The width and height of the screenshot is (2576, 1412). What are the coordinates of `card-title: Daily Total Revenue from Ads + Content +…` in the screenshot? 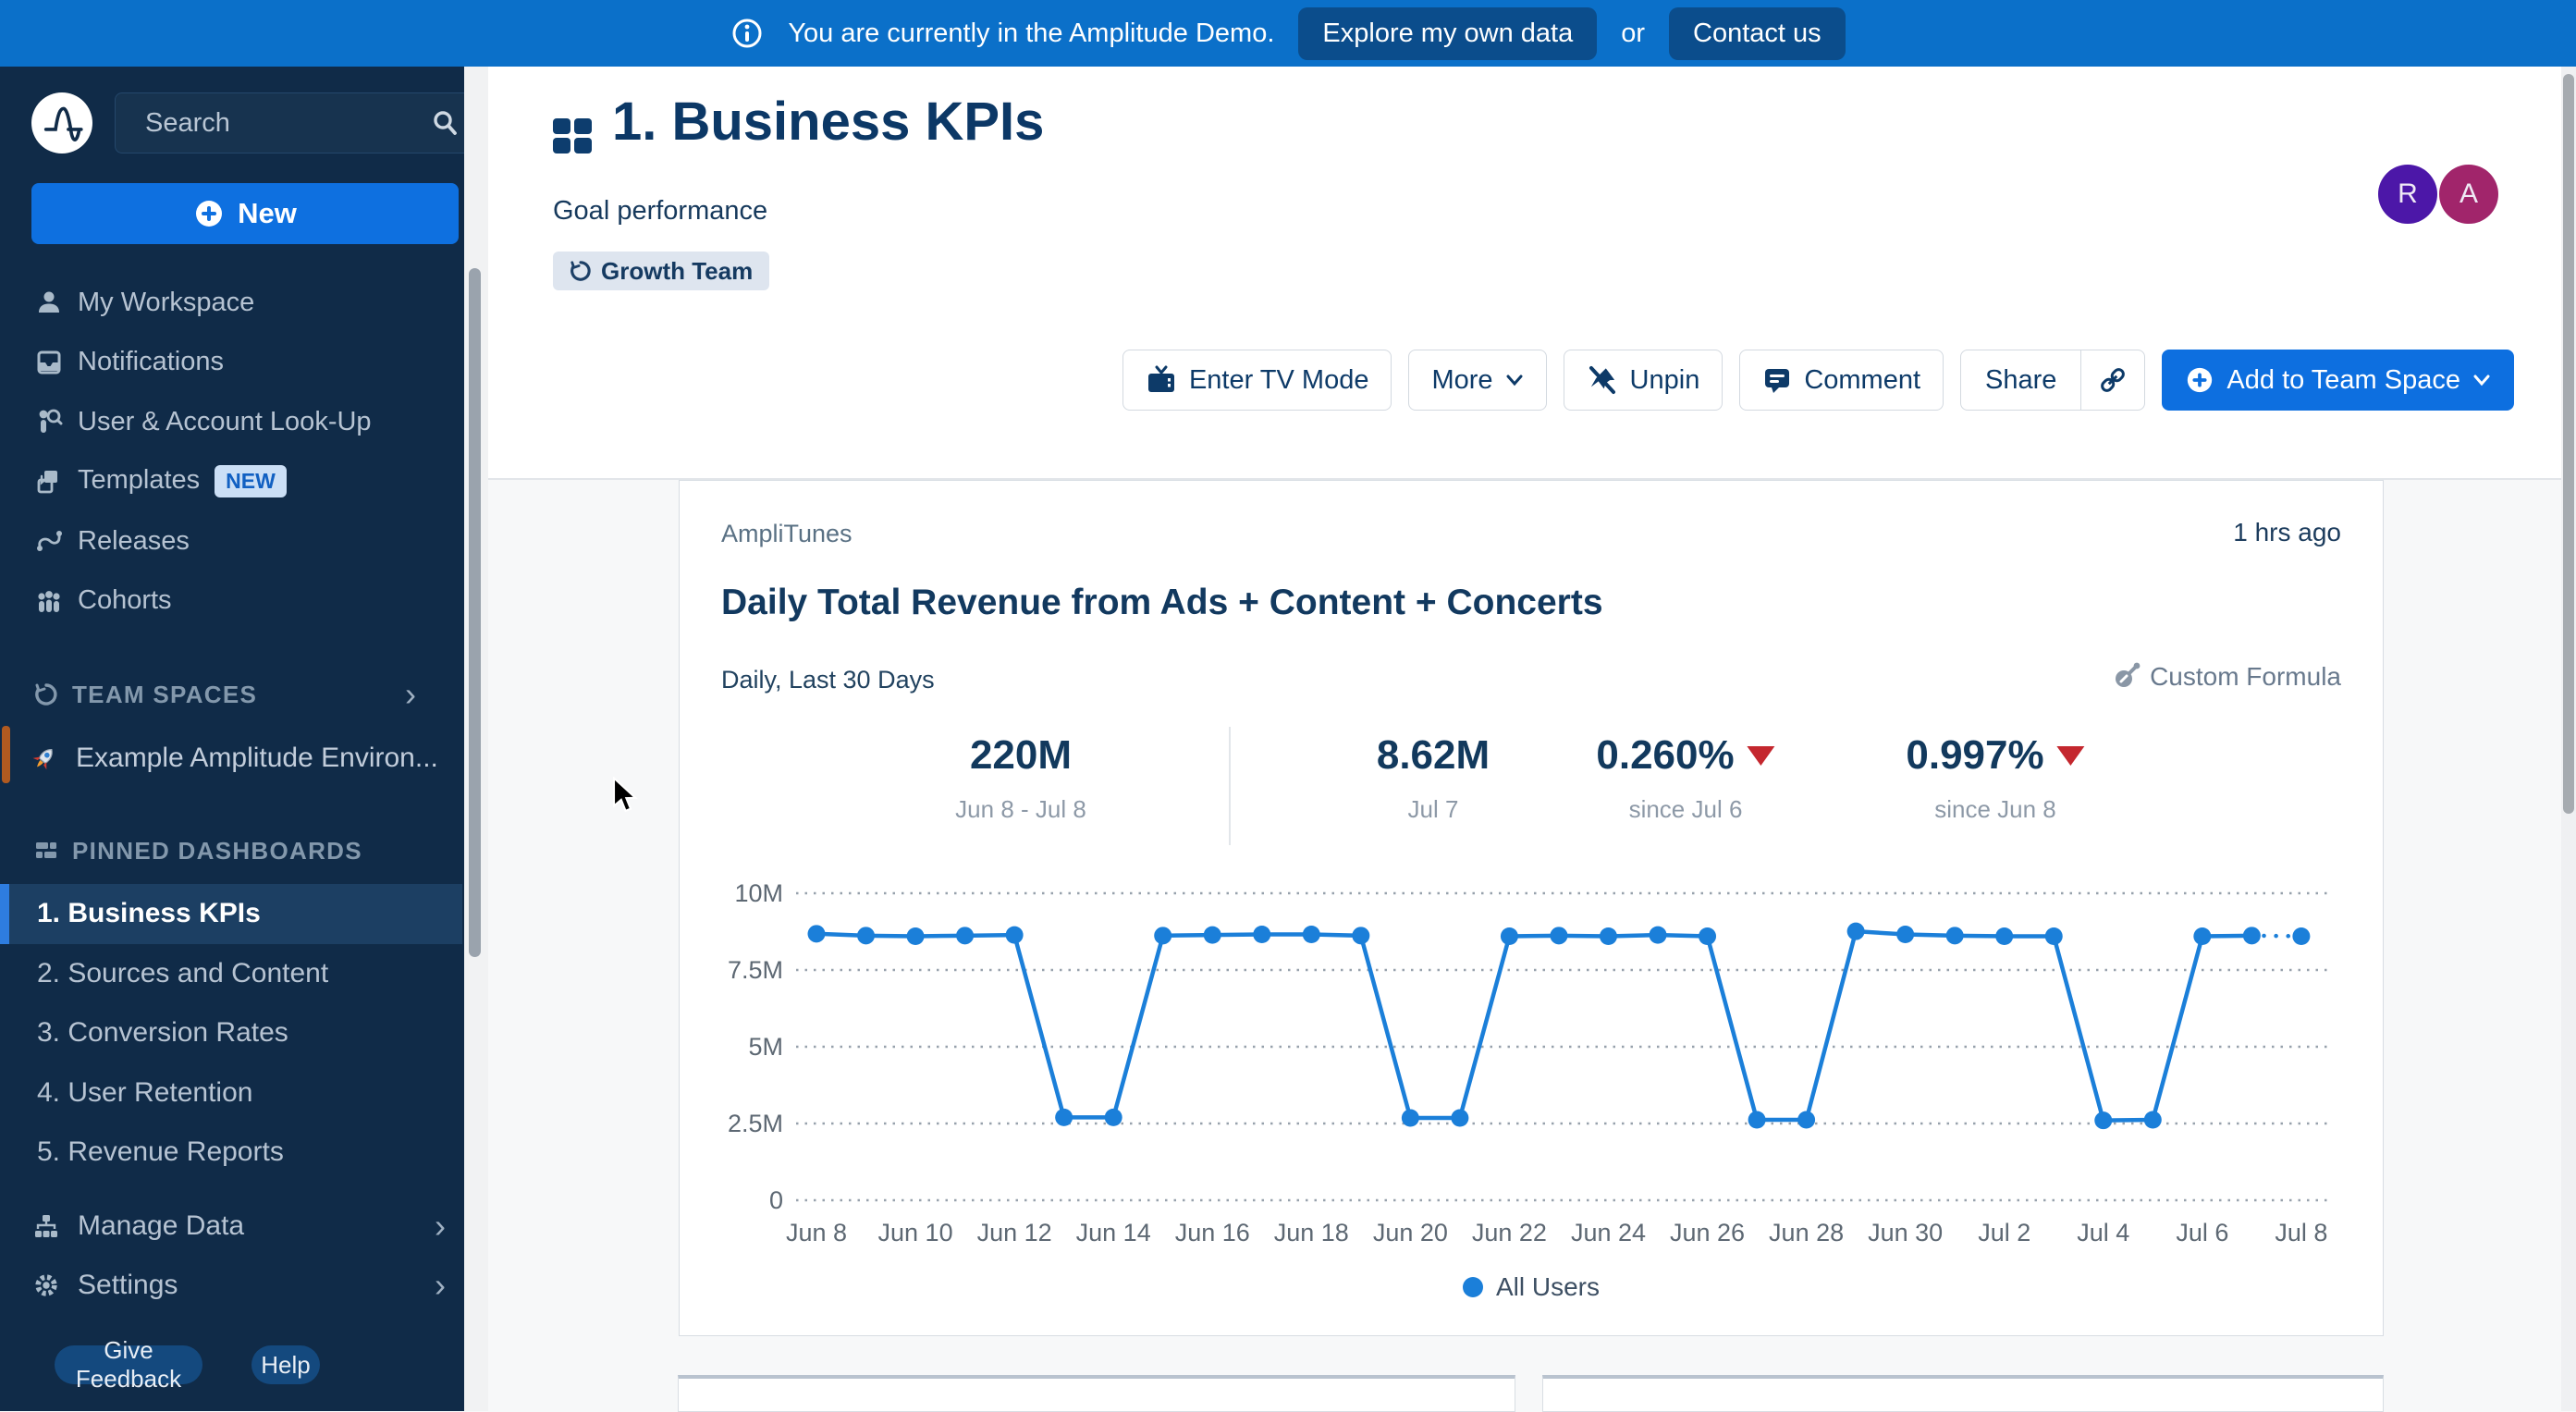 It's located at (1162, 603).